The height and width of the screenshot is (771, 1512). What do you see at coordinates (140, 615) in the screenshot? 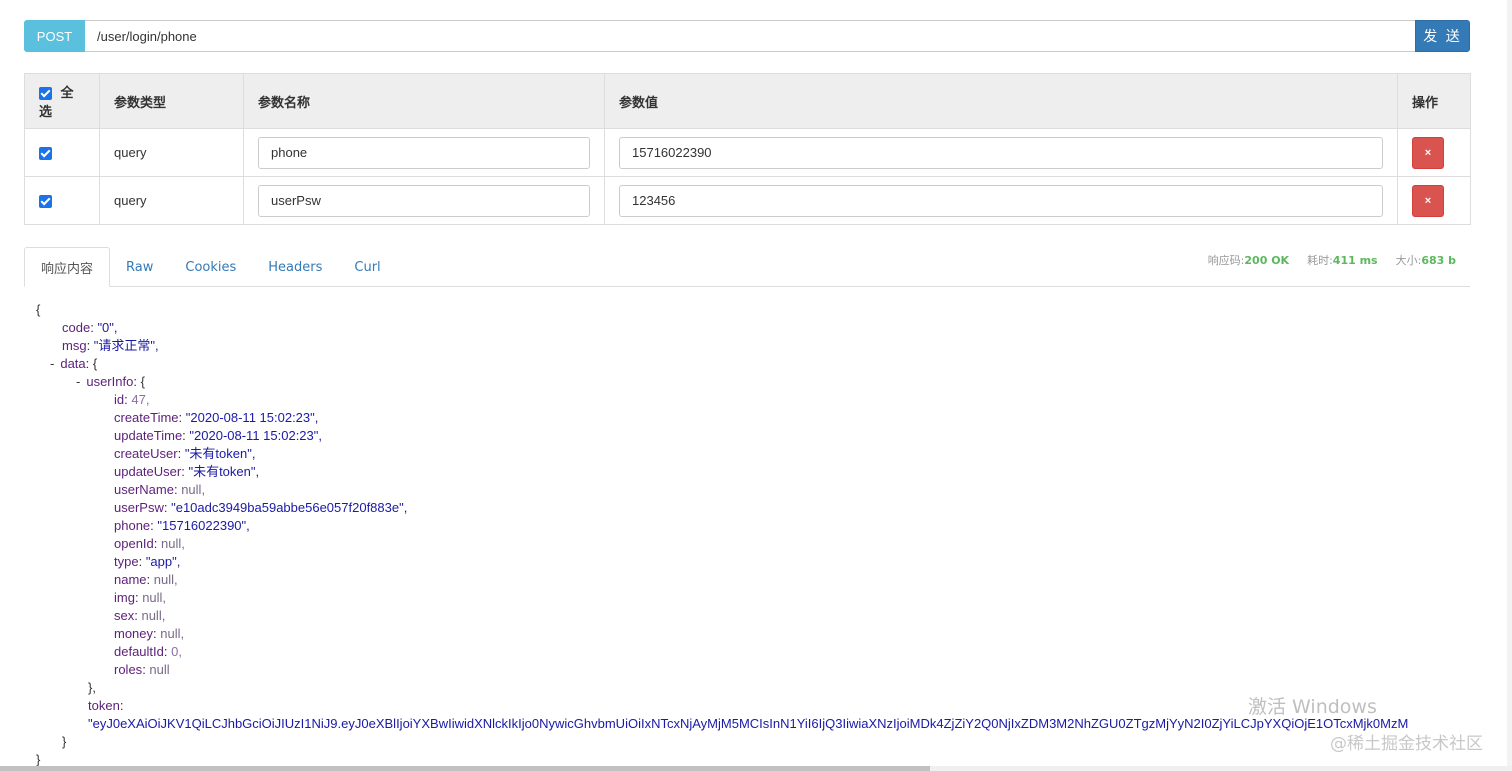
I see `json-line: sex: null,` at bounding box center [140, 615].